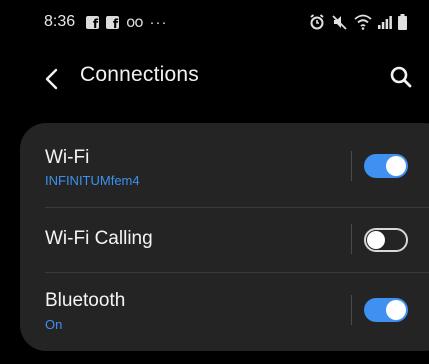  Describe the element at coordinates (54, 324) in the screenshot. I see `bluetooth-status: On` at that location.